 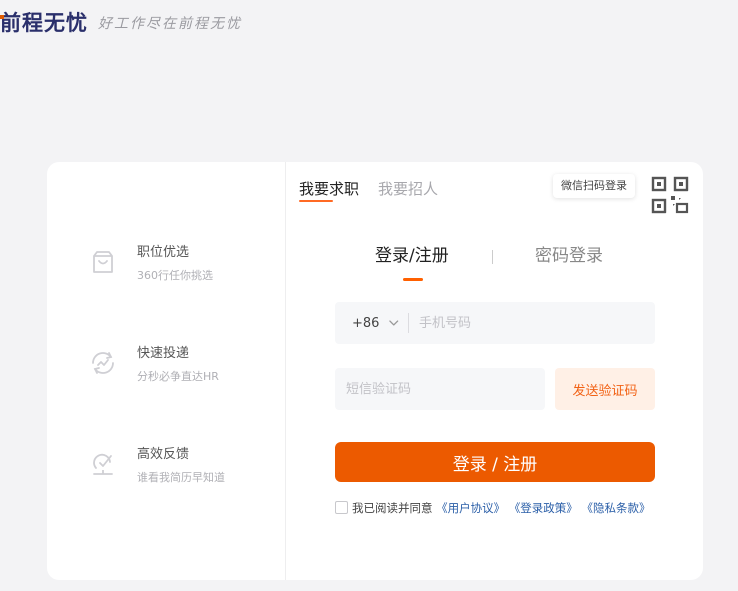 What do you see at coordinates (408, 189) in the screenshot?
I see `tab-recruiter: 我要招人` at bounding box center [408, 189].